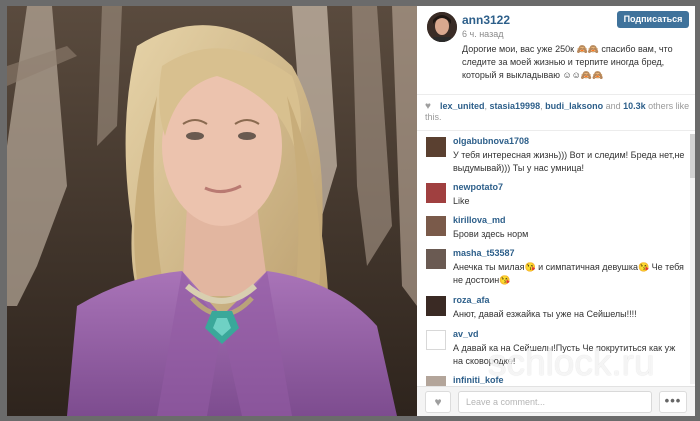  What do you see at coordinates (491, 234) in the screenshot?
I see `comment-text: Брови здесь норм` at bounding box center [491, 234].